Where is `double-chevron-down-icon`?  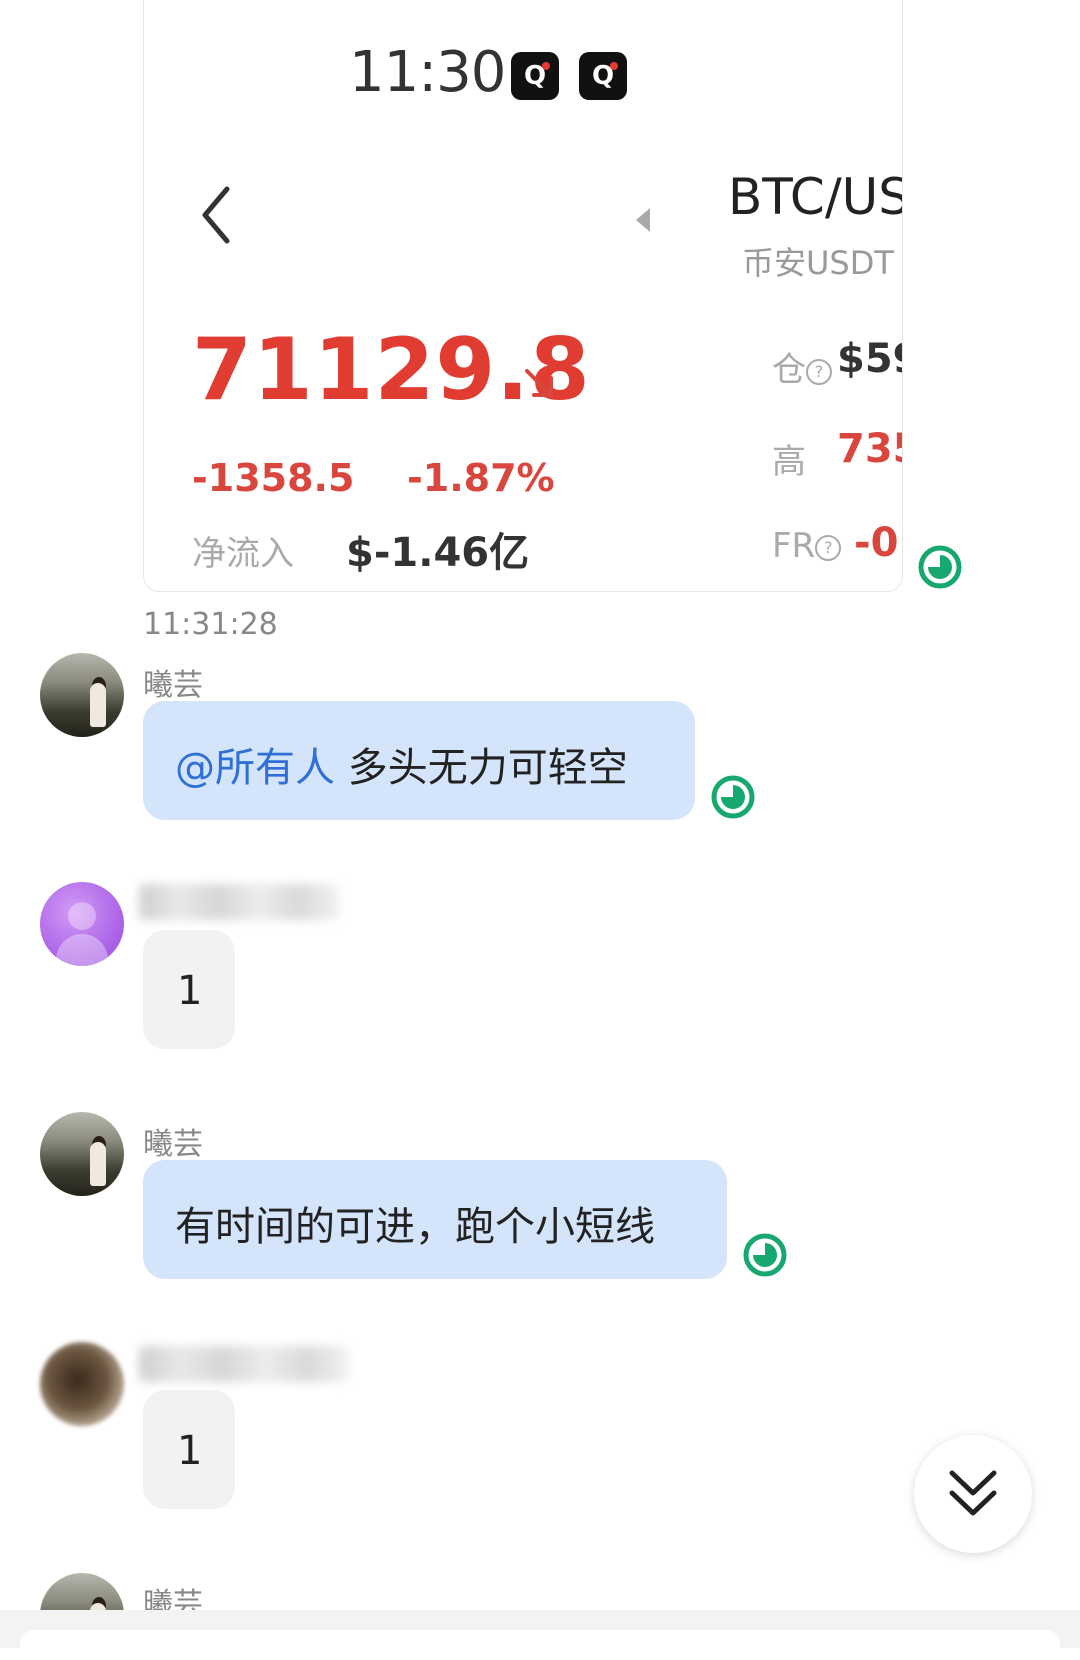
double-chevron-down-icon is located at coordinates (973, 1493).